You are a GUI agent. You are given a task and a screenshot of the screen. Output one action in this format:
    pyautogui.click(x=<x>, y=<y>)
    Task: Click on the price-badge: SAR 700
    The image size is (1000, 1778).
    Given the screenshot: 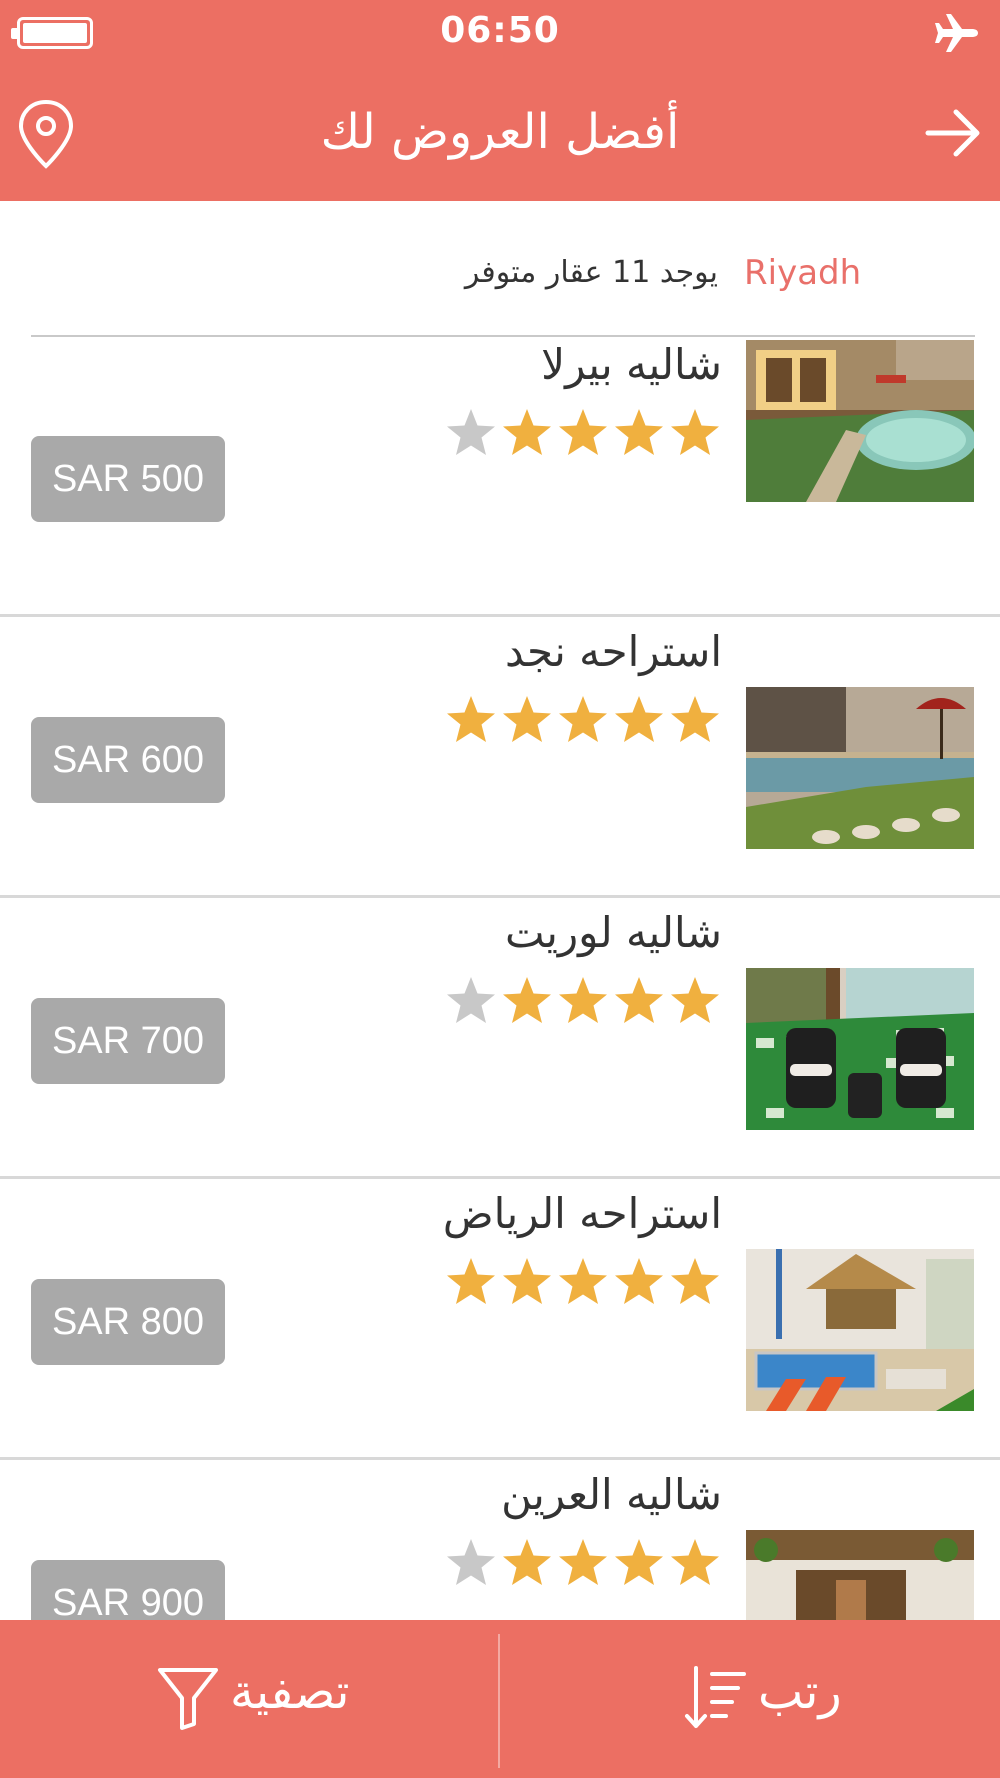 What is the action you would take?
    pyautogui.click(x=128, y=1041)
    